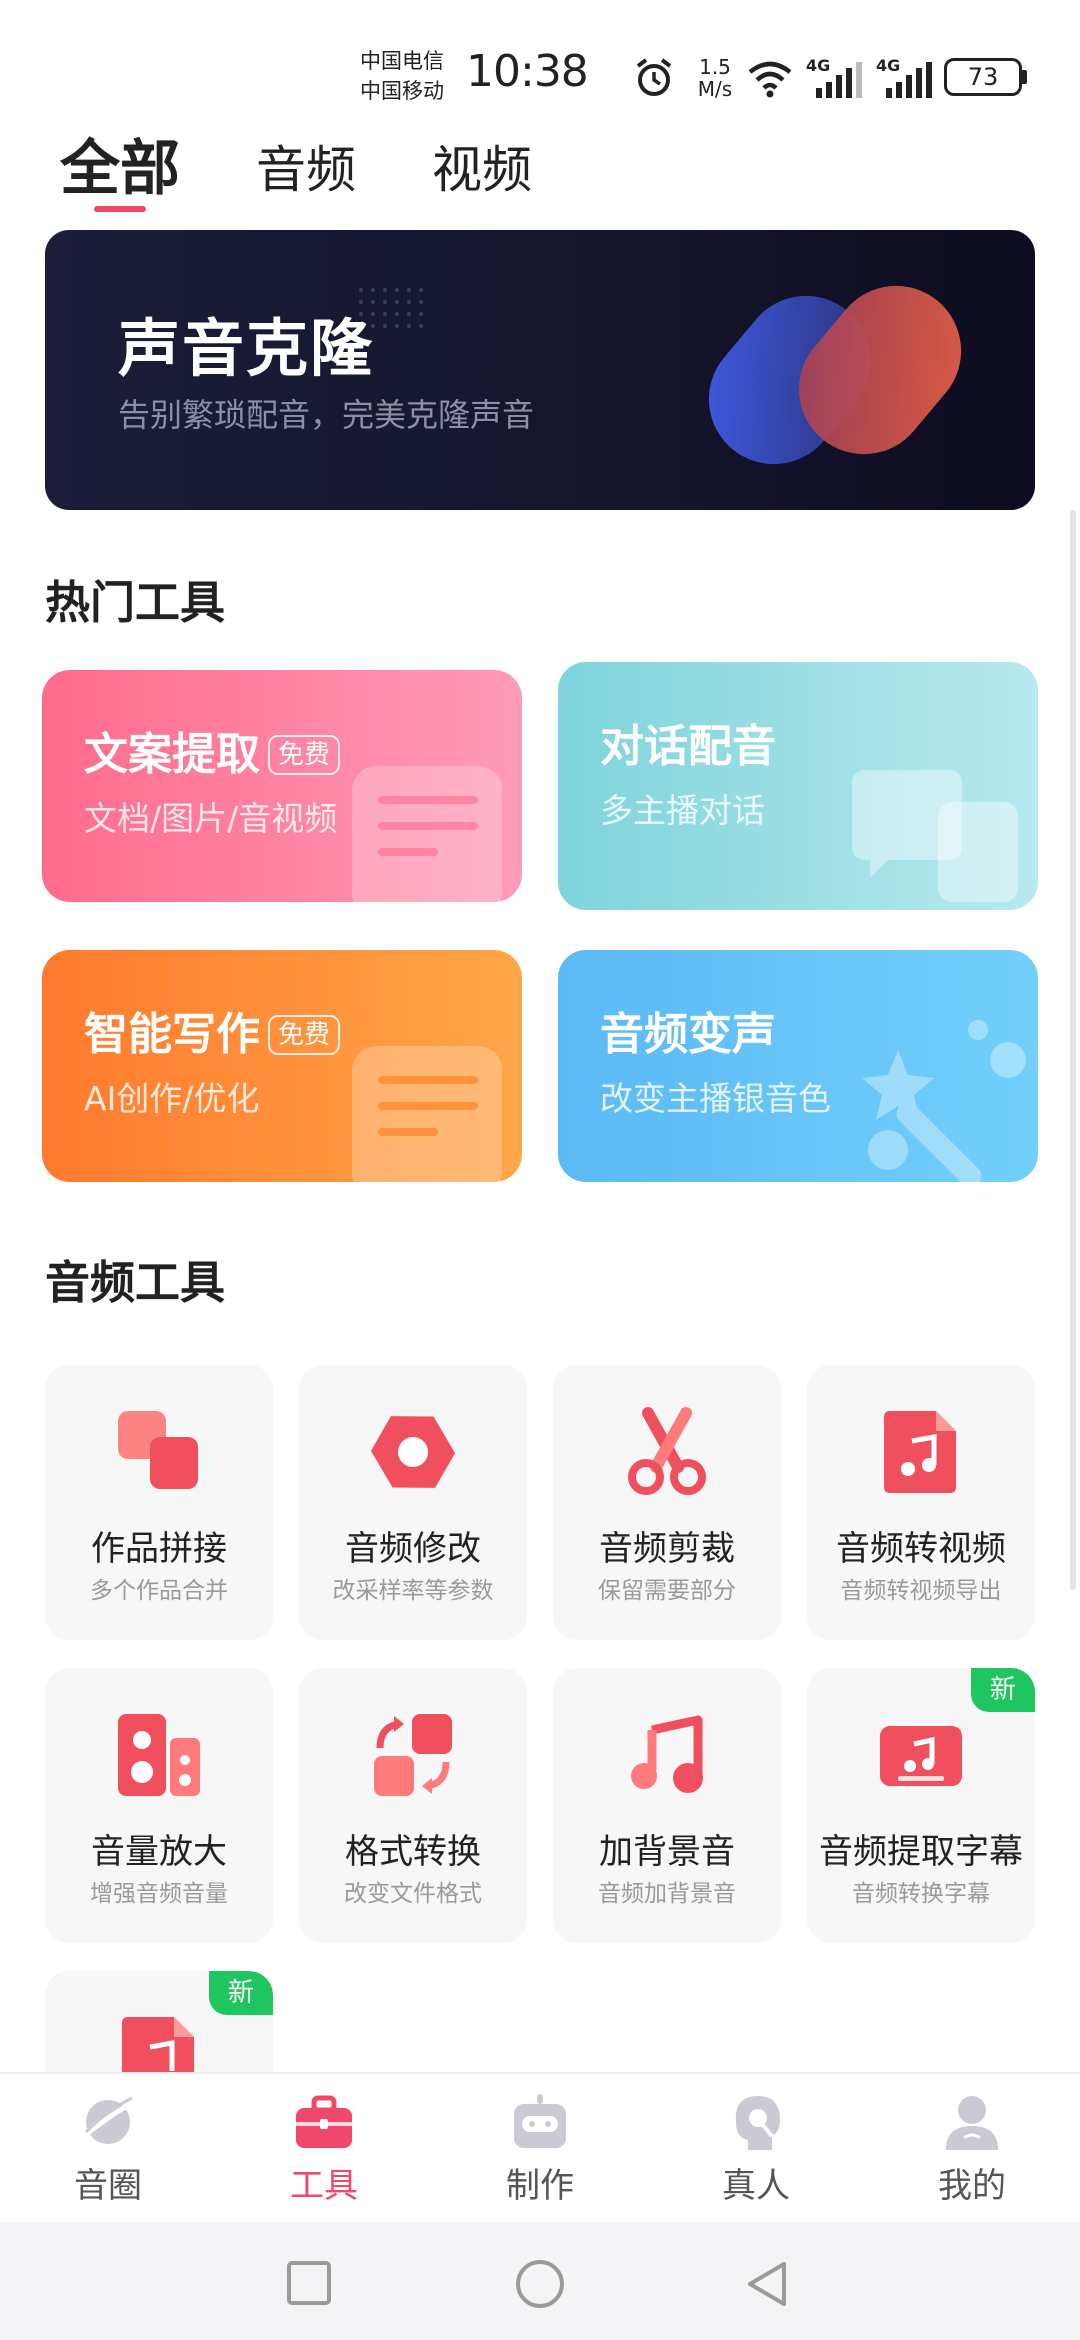 This screenshot has height=2340, width=1080. What do you see at coordinates (540, 370) in the screenshot?
I see `voice-clone-banner: 声音克隆 告别繁琐配音，完美克隆声音` at bounding box center [540, 370].